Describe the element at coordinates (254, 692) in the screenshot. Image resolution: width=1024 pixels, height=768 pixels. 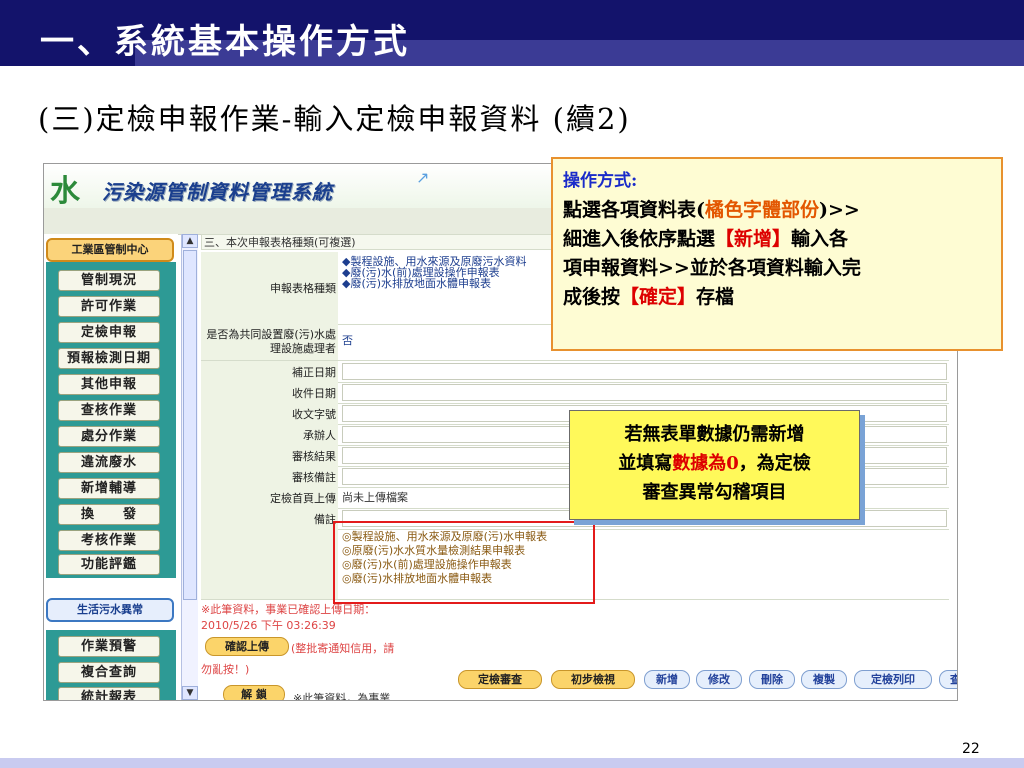
I see `unlock-button: 解 鎖` at that location.